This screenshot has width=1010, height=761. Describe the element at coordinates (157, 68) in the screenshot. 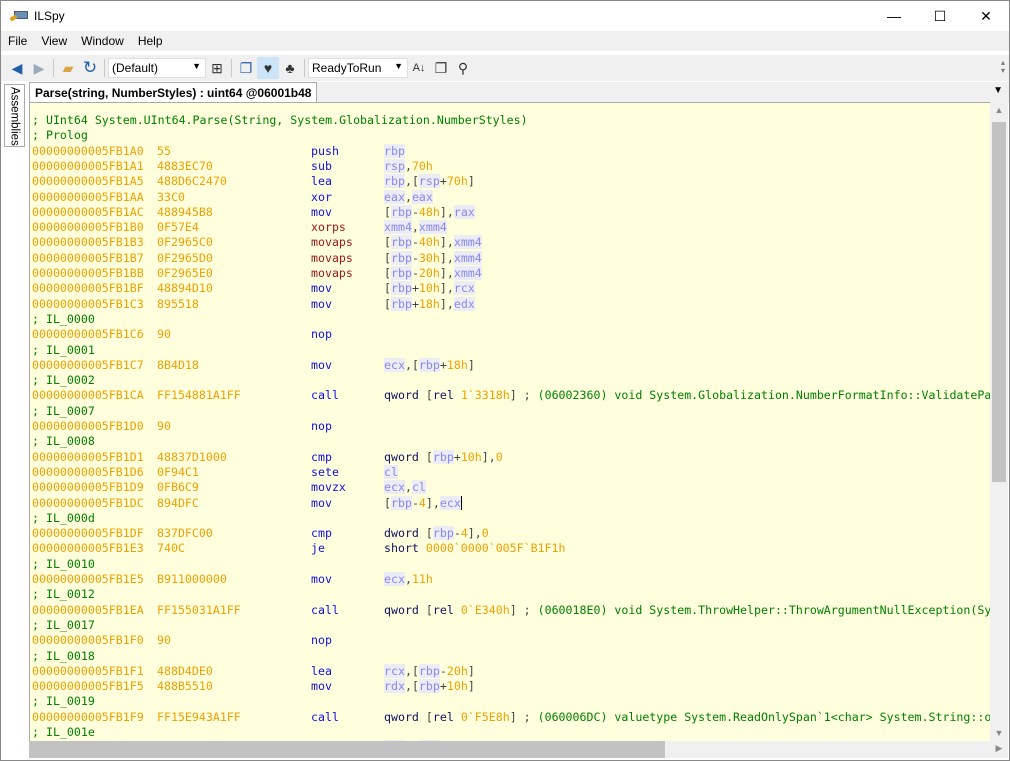

I see `language-combo: (Default) ▼` at that location.